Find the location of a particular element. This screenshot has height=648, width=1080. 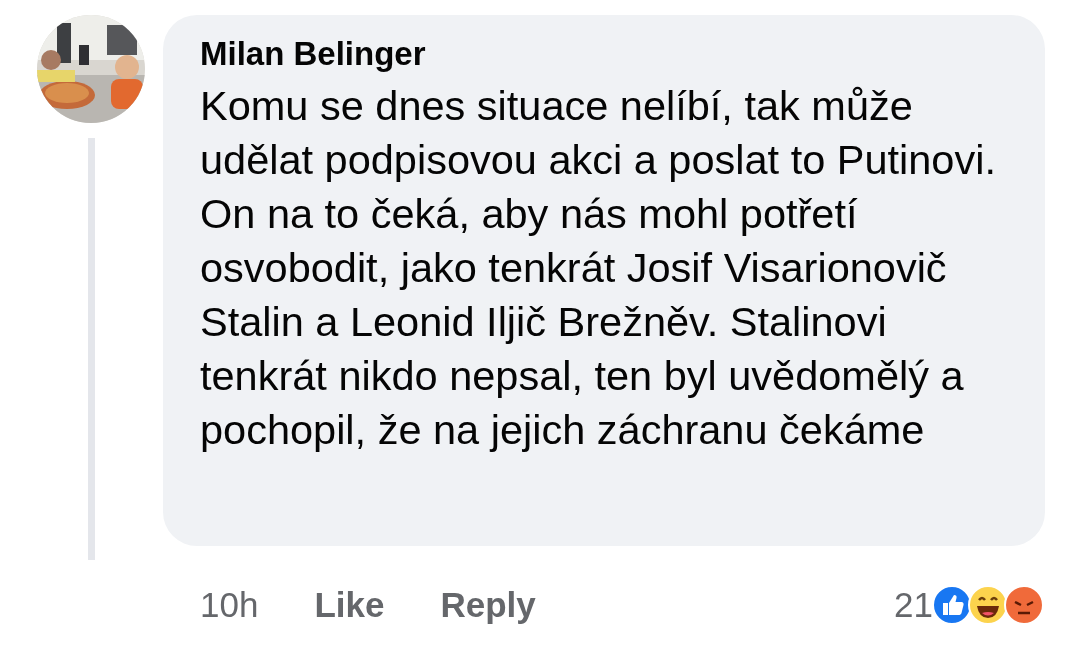

reply-button: Reply is located at coordinates (488, 605).